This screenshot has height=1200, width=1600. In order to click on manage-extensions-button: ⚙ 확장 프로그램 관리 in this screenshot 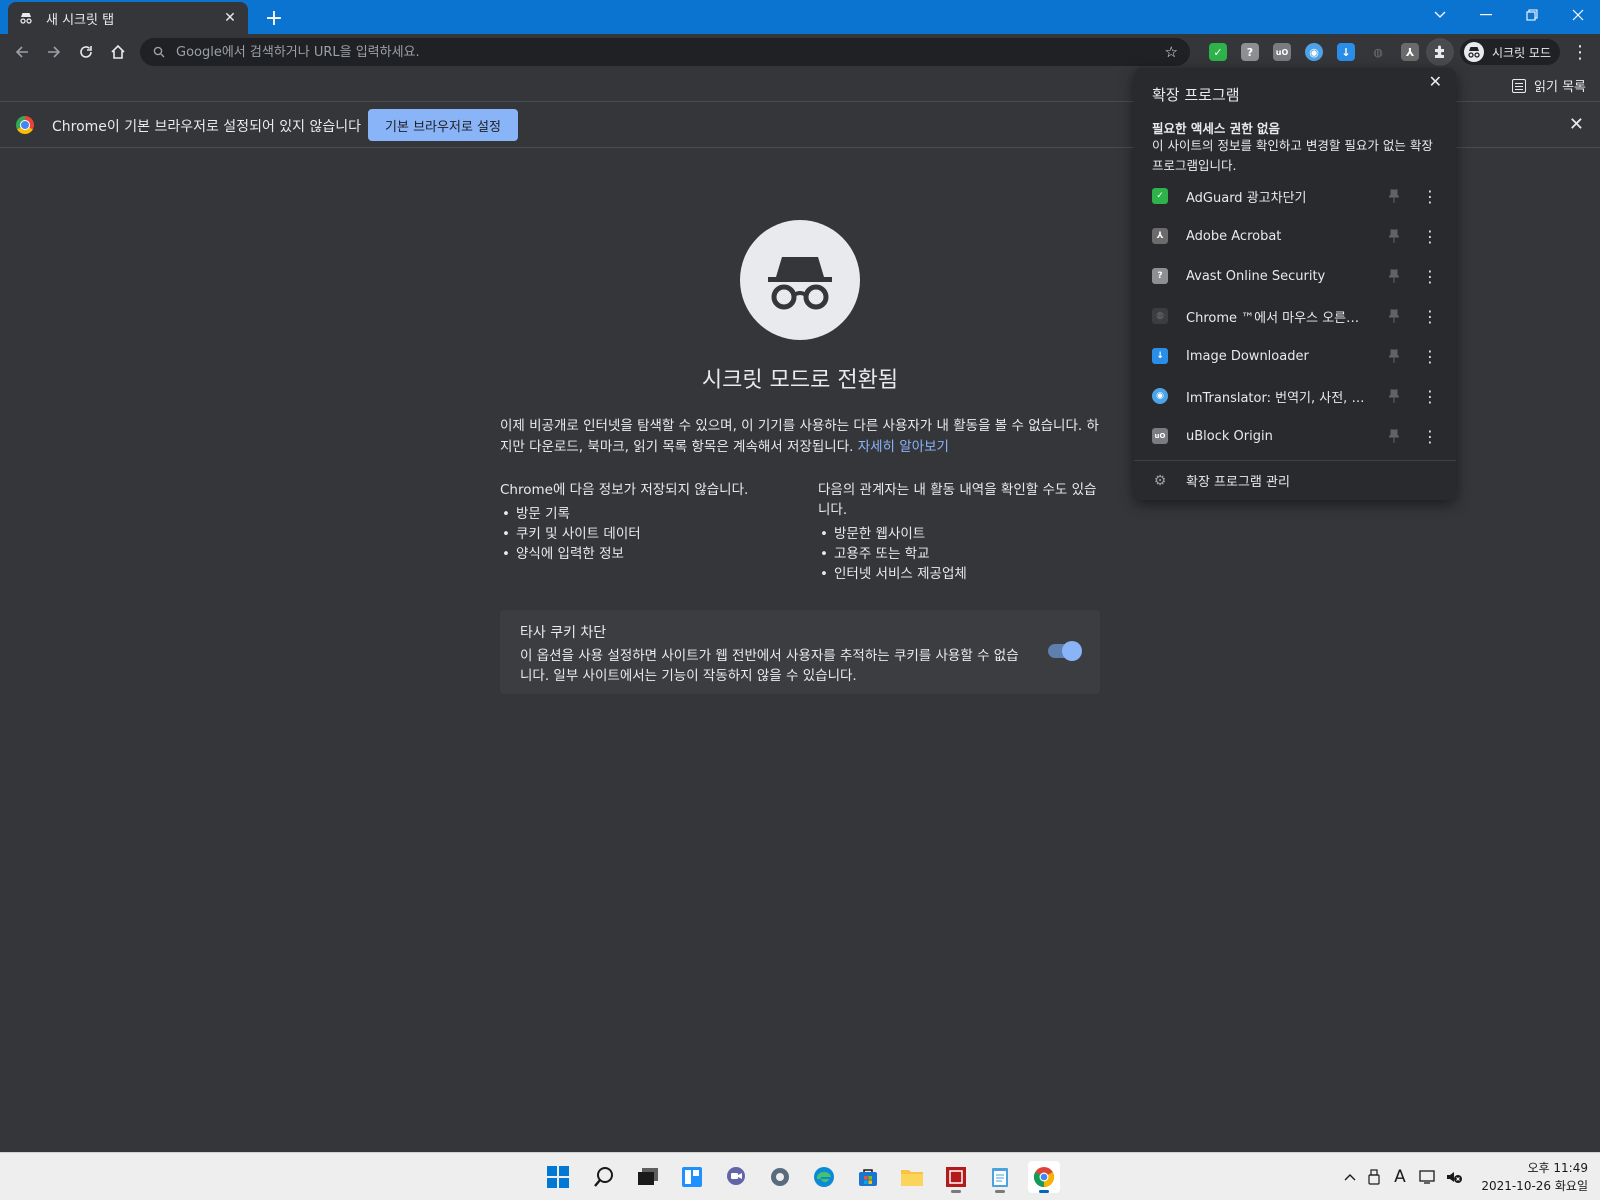, I will do `click(1295, 480)`.